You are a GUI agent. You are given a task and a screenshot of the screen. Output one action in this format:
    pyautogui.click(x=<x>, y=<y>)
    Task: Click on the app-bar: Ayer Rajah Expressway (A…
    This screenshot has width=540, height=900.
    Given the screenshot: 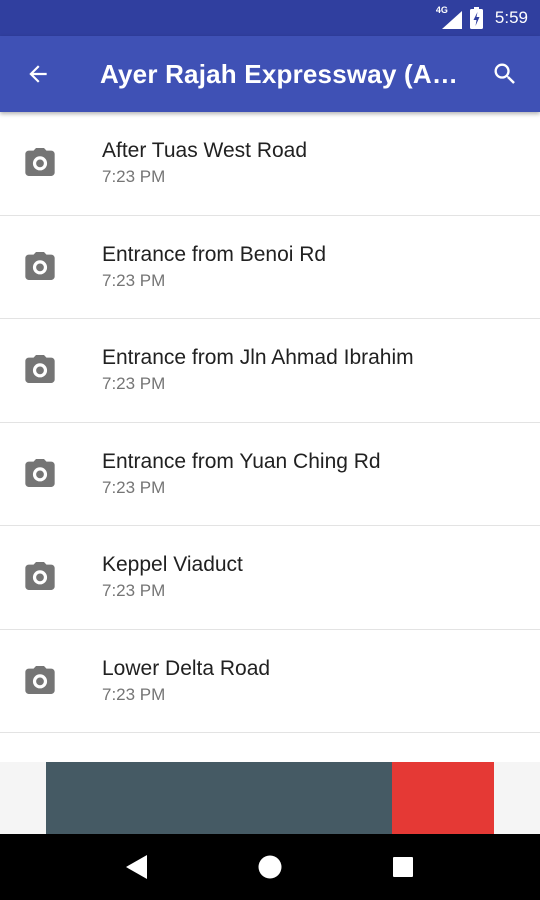 What is the action you would take?
    pyautogui.click(x=270, y=74)
    